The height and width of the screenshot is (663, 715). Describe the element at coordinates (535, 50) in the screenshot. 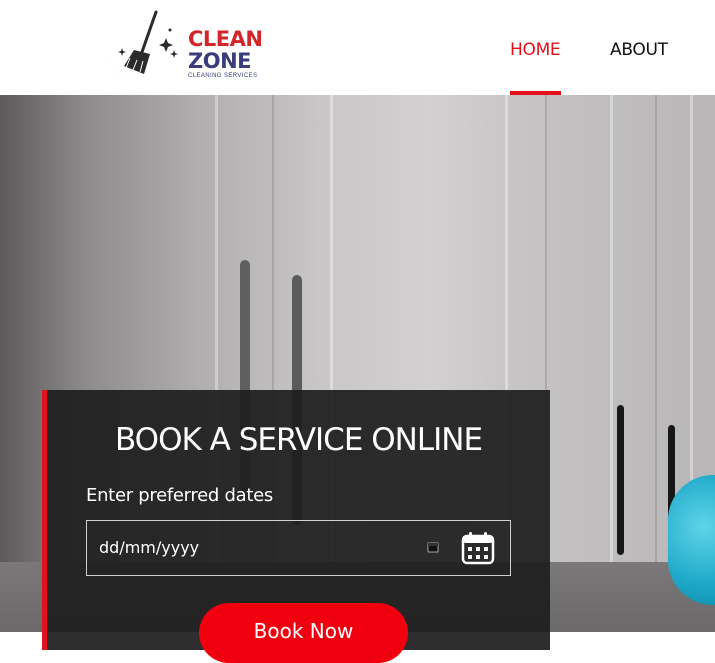

I see `nav-home: HOME` at that location.